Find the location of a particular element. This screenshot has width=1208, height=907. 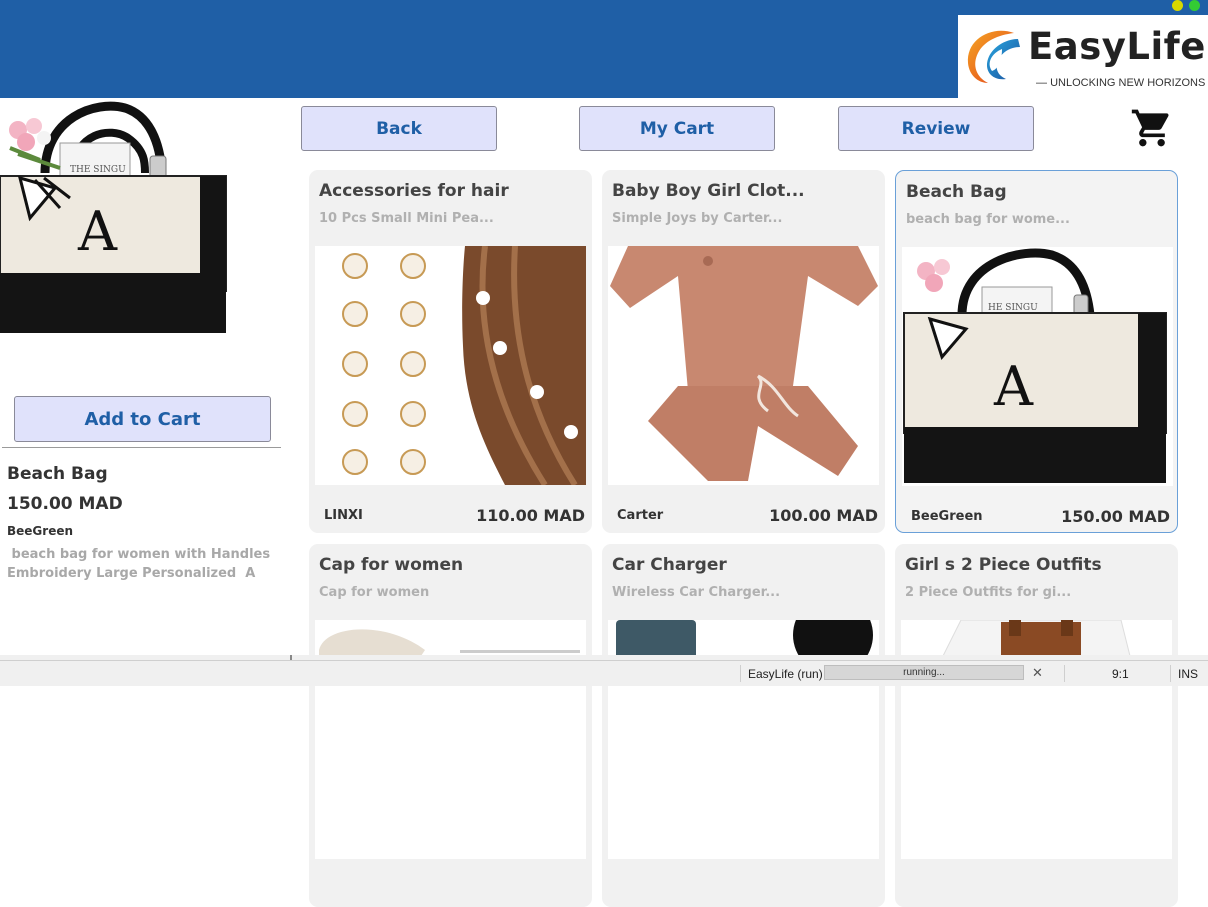

status-insert-mode: INS is located at coordinates (1188, 674).